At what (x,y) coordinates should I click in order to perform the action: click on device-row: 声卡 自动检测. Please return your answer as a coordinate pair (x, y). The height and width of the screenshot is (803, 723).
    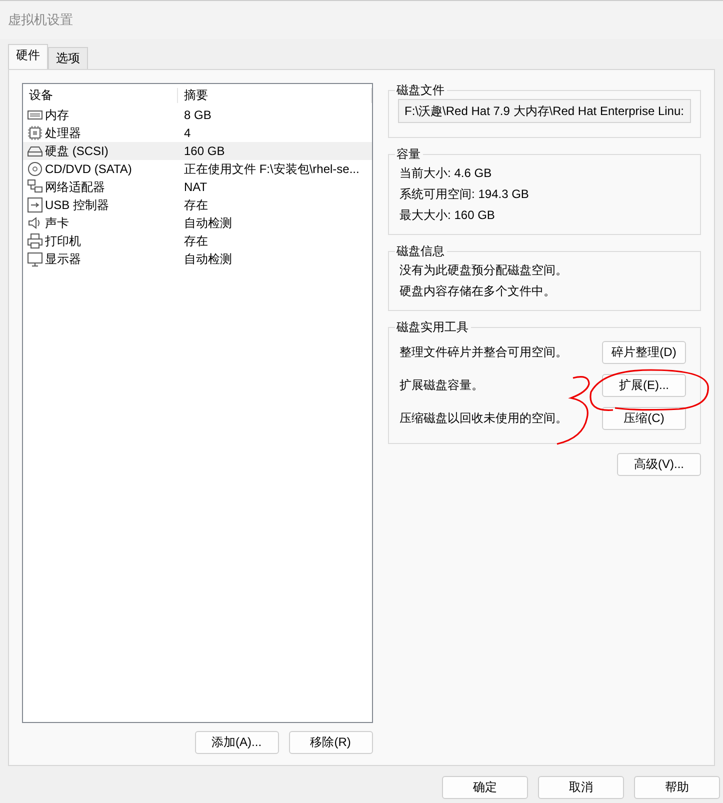
    Looking at the image, I should click on (197, 223).